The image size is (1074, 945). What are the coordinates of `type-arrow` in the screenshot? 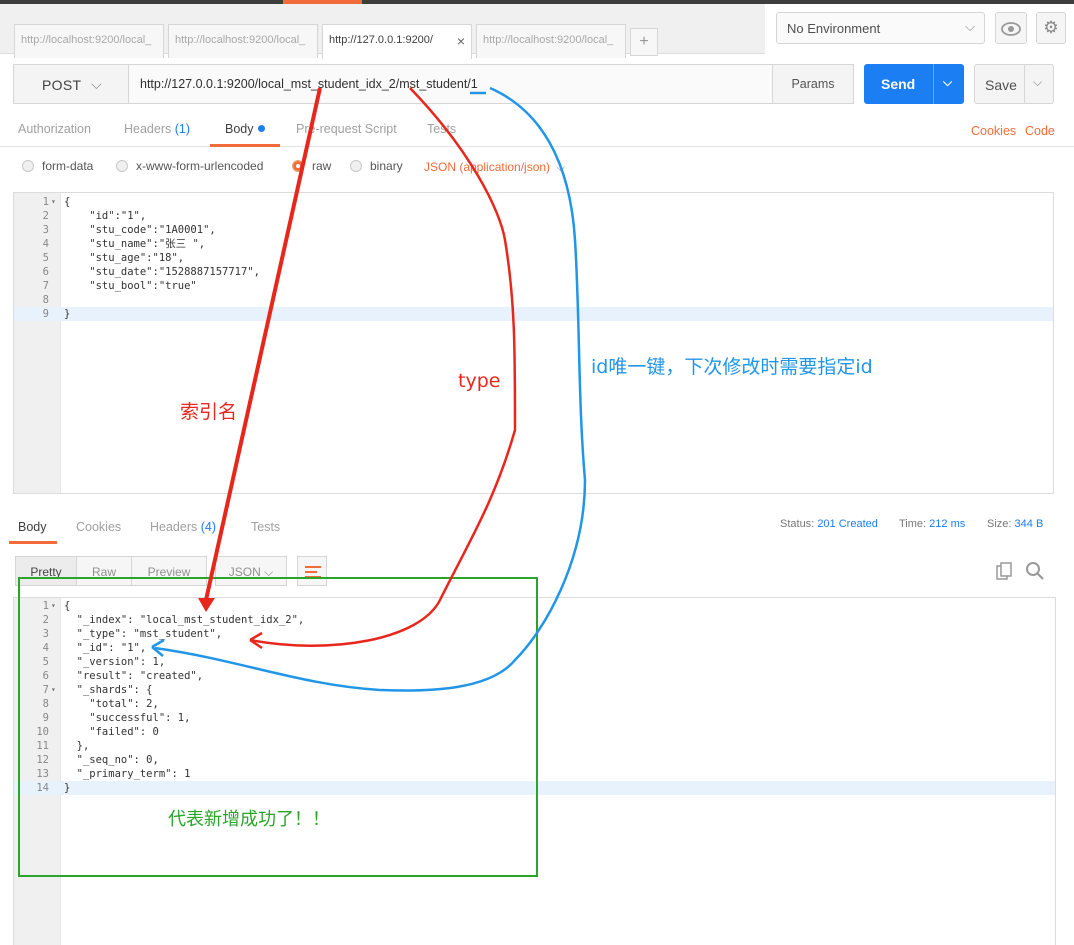 It's located at (383, 367).